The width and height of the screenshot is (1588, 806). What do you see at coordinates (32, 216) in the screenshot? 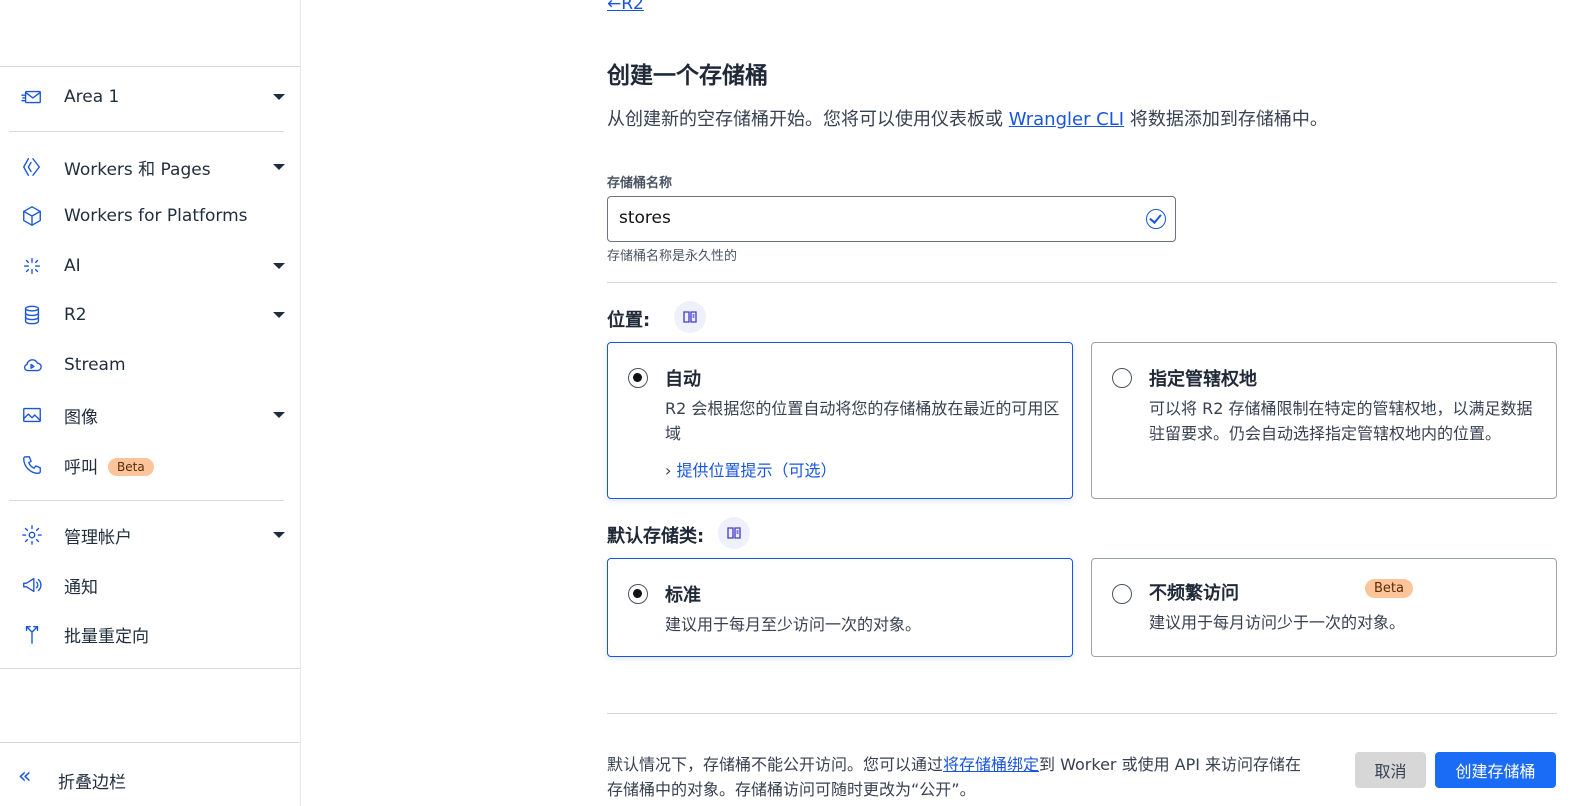
I see `cube-icon` at bounding box center [32, 216].